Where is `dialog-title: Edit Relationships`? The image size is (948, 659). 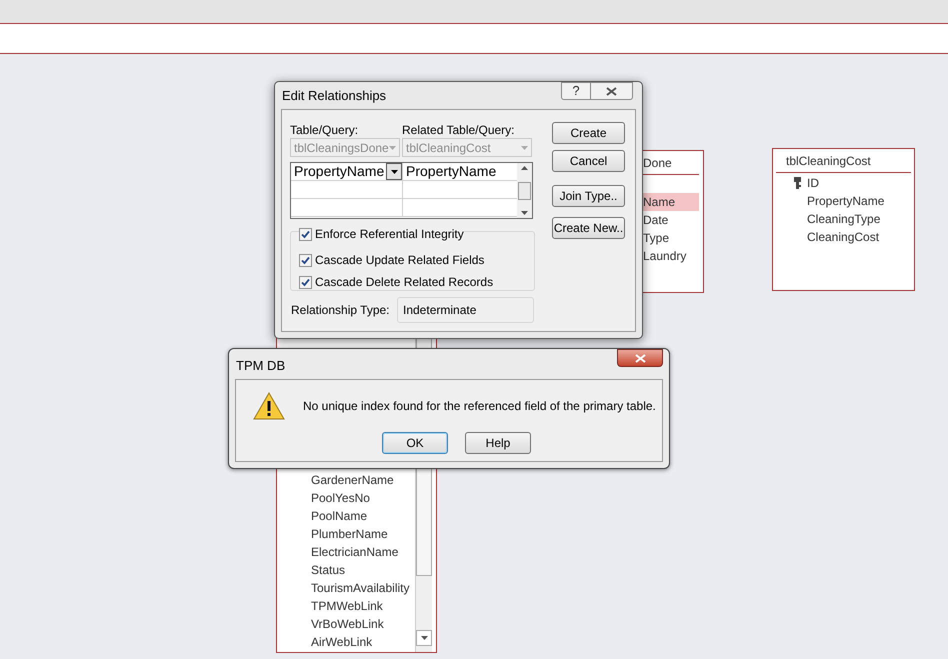 dialog-title: Edit Relationships is located at coordinates (334, 95).